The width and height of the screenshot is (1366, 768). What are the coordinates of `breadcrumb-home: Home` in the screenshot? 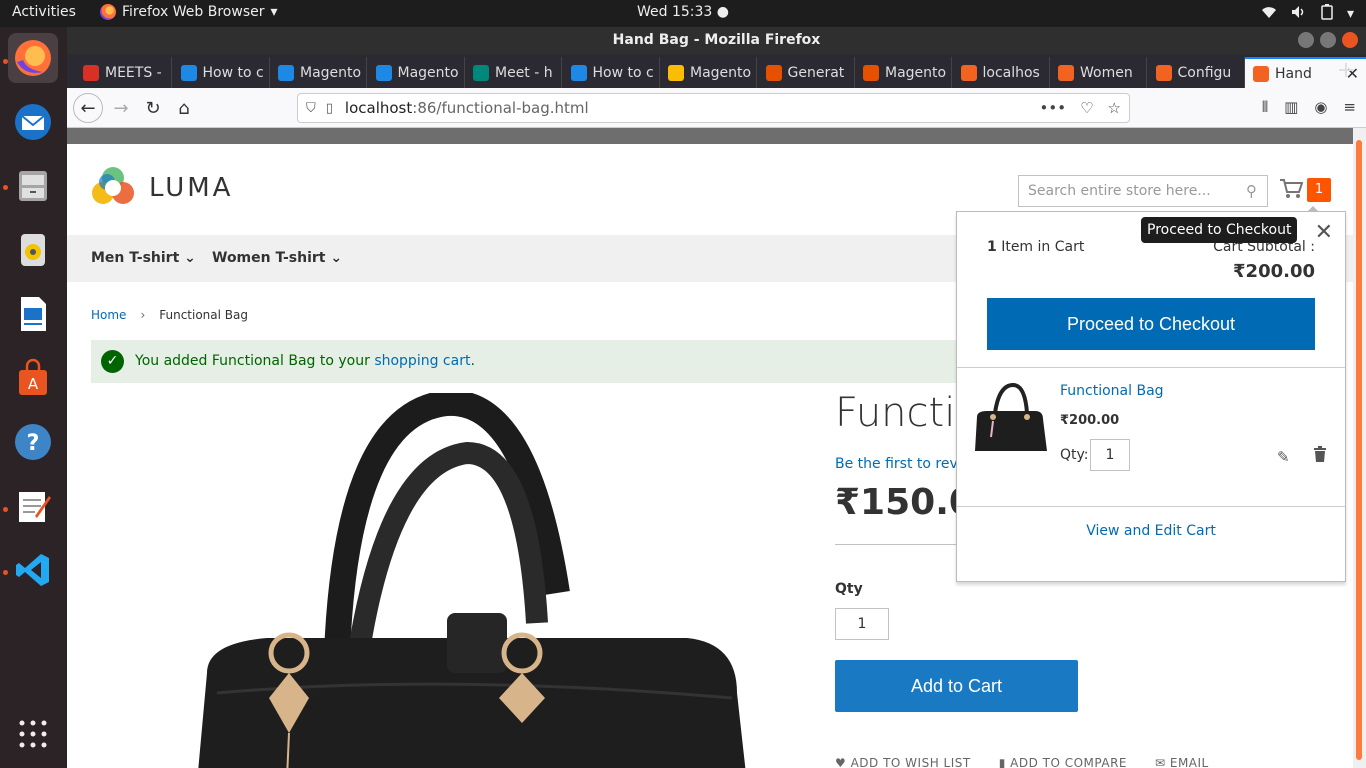 It's located at (108, 315).